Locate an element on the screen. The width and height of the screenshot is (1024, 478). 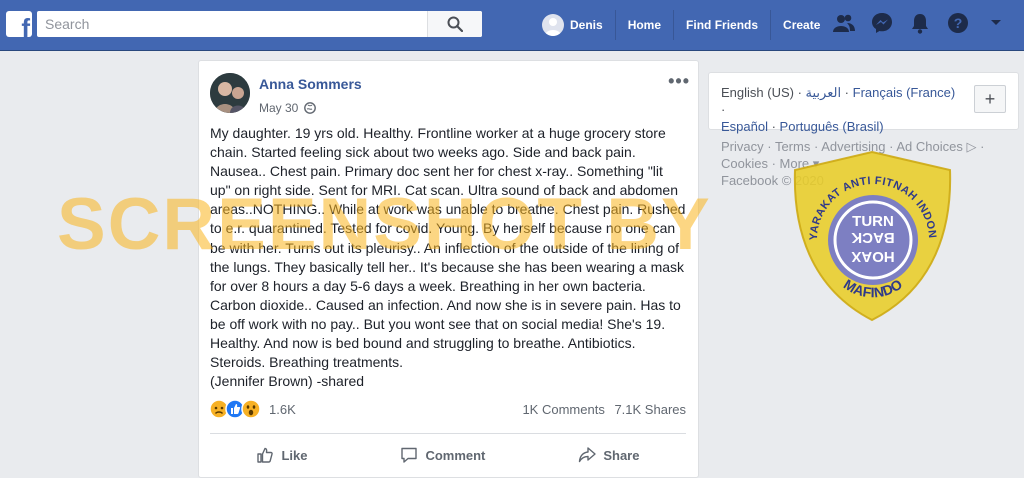
footer-link-advertising: Advertising is located at coordinates (853, 146).